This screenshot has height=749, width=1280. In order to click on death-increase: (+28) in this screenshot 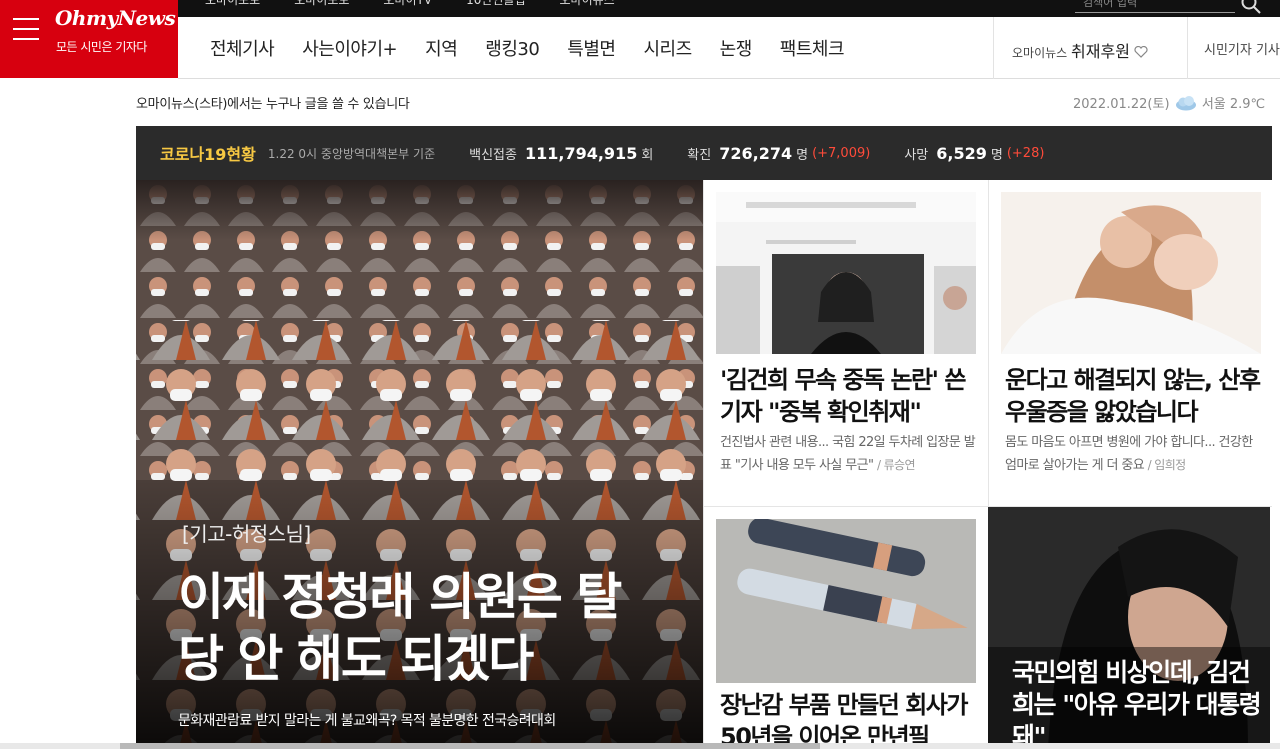, I will do `click(1025, 153)`.